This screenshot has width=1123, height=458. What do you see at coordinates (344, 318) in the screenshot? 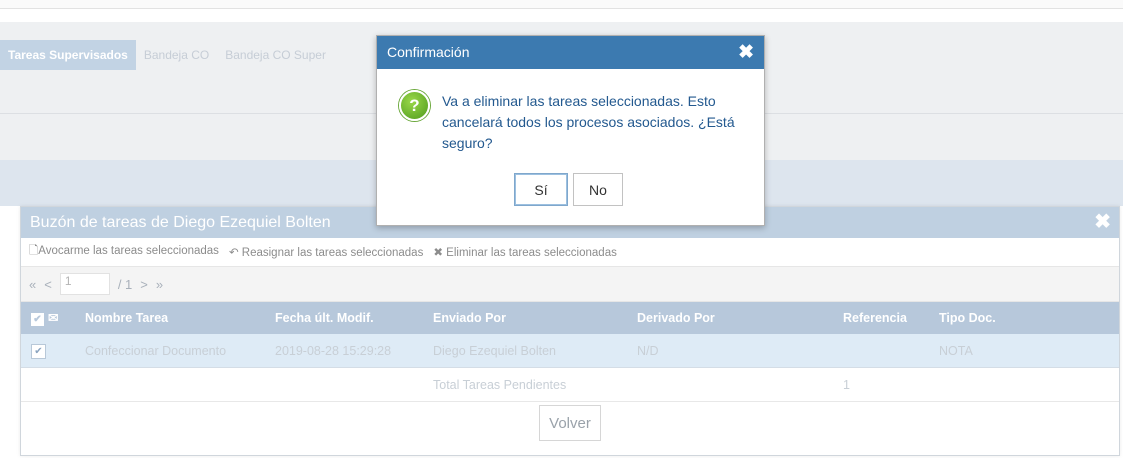
I see `col-header-fecha: Fecha últ. Modif.` at bounding box center [344, 318].